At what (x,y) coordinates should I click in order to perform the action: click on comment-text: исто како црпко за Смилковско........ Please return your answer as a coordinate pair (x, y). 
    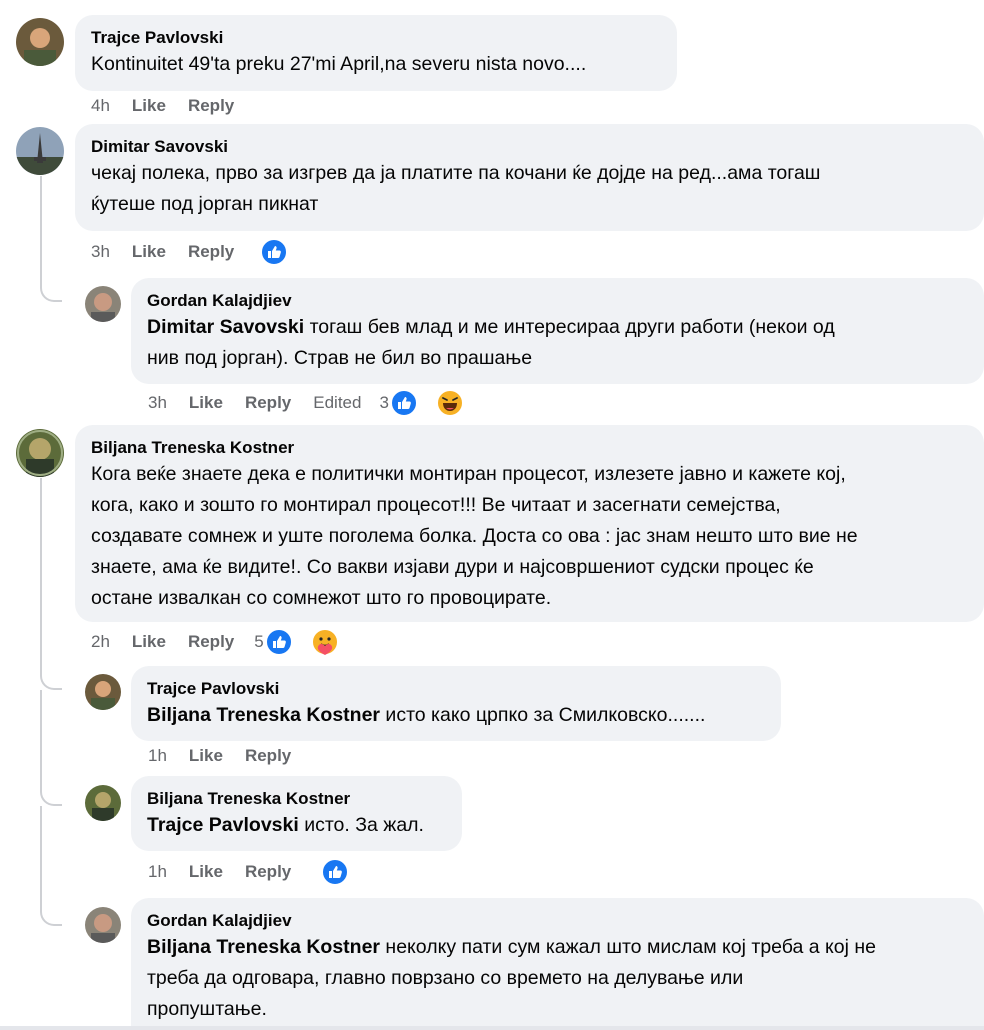
    Looking at the image, I should click on (543, 715).